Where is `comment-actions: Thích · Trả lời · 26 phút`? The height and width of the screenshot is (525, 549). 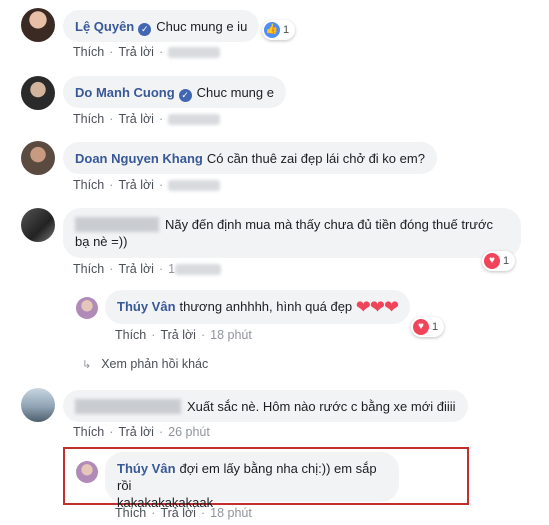
comment-actions: Thích · Trả lời · 26 phút is located at coordinates (141, 432).